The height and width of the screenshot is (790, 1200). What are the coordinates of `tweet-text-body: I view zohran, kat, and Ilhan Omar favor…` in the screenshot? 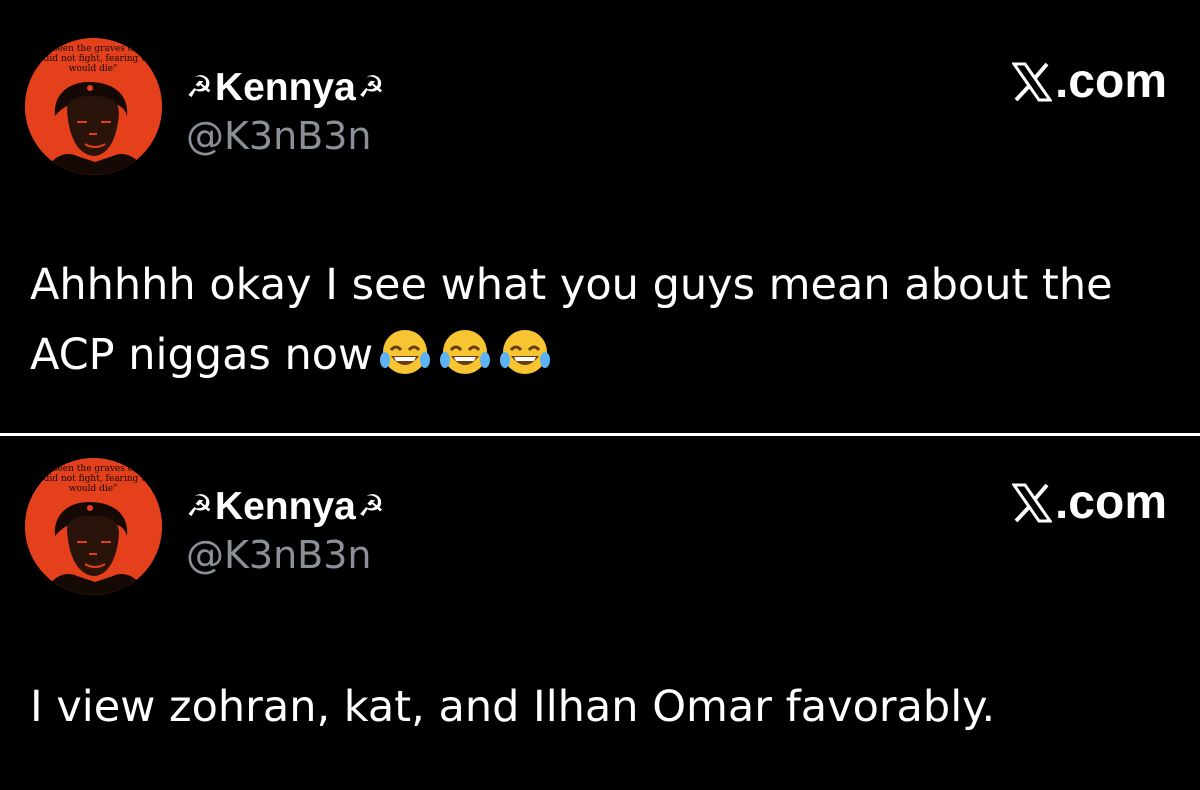 It's located at (513, 707).